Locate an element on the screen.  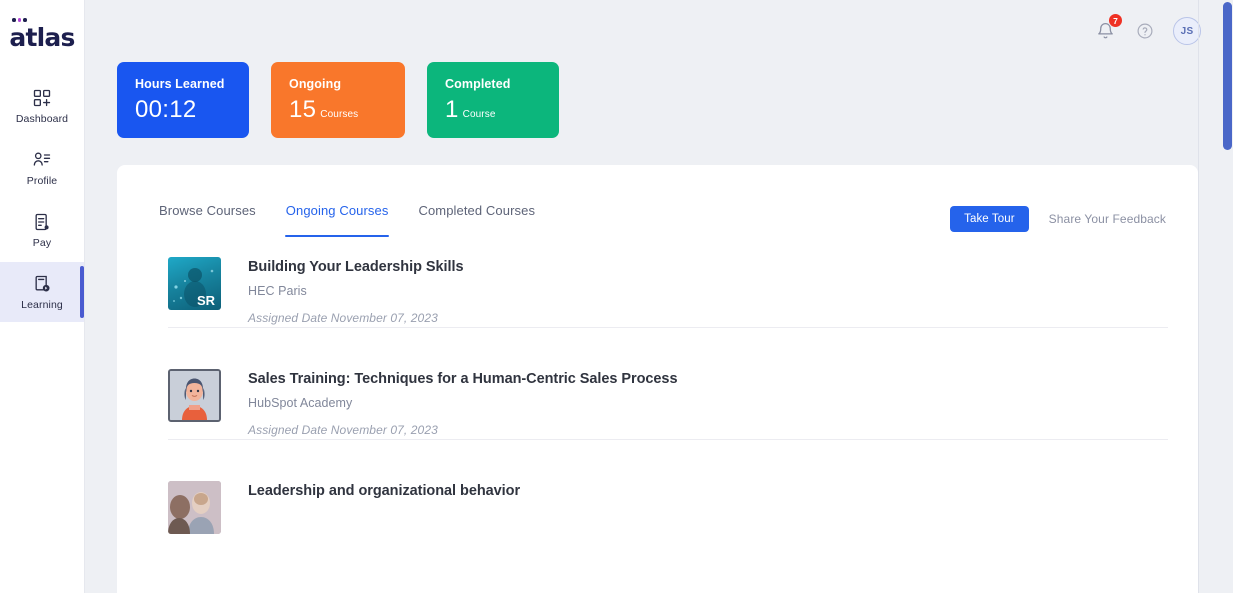
page-scrollbar-thumb is located at coordinates (1227, 76).